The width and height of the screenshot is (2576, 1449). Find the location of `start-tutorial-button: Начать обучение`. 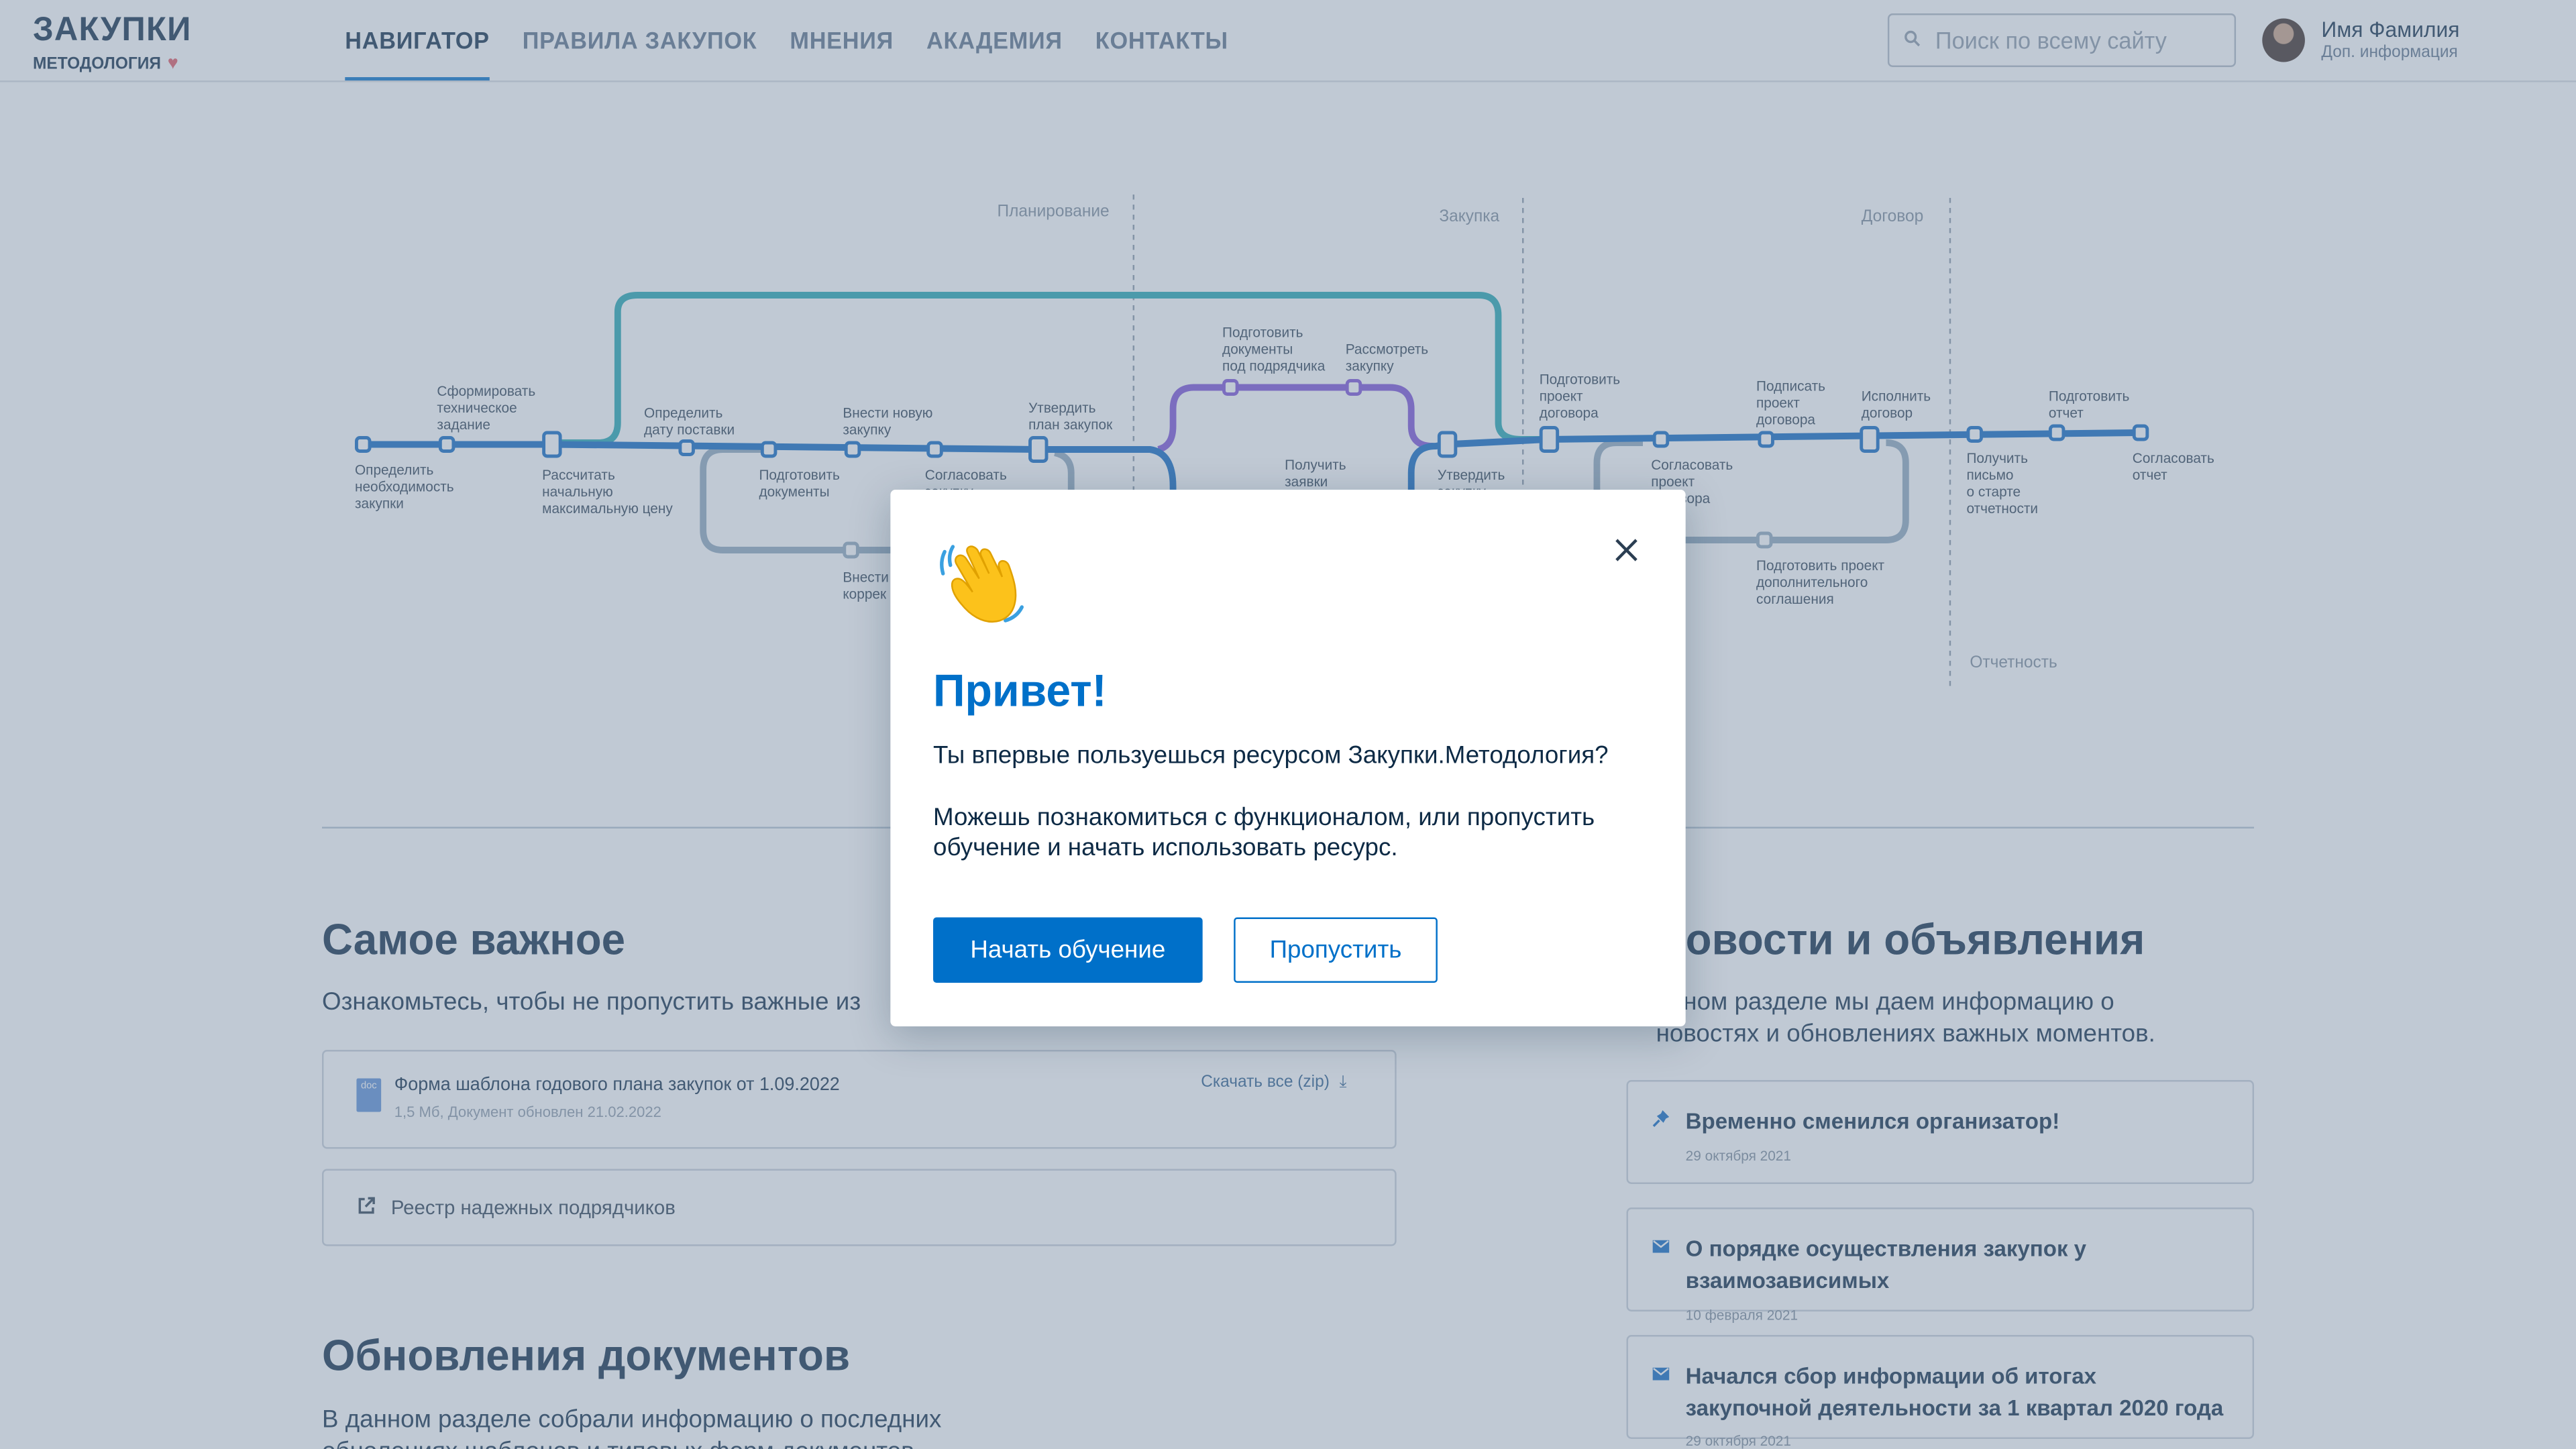

start-tutorial-button: Начать обучение is located at coordinates (1068, 950).